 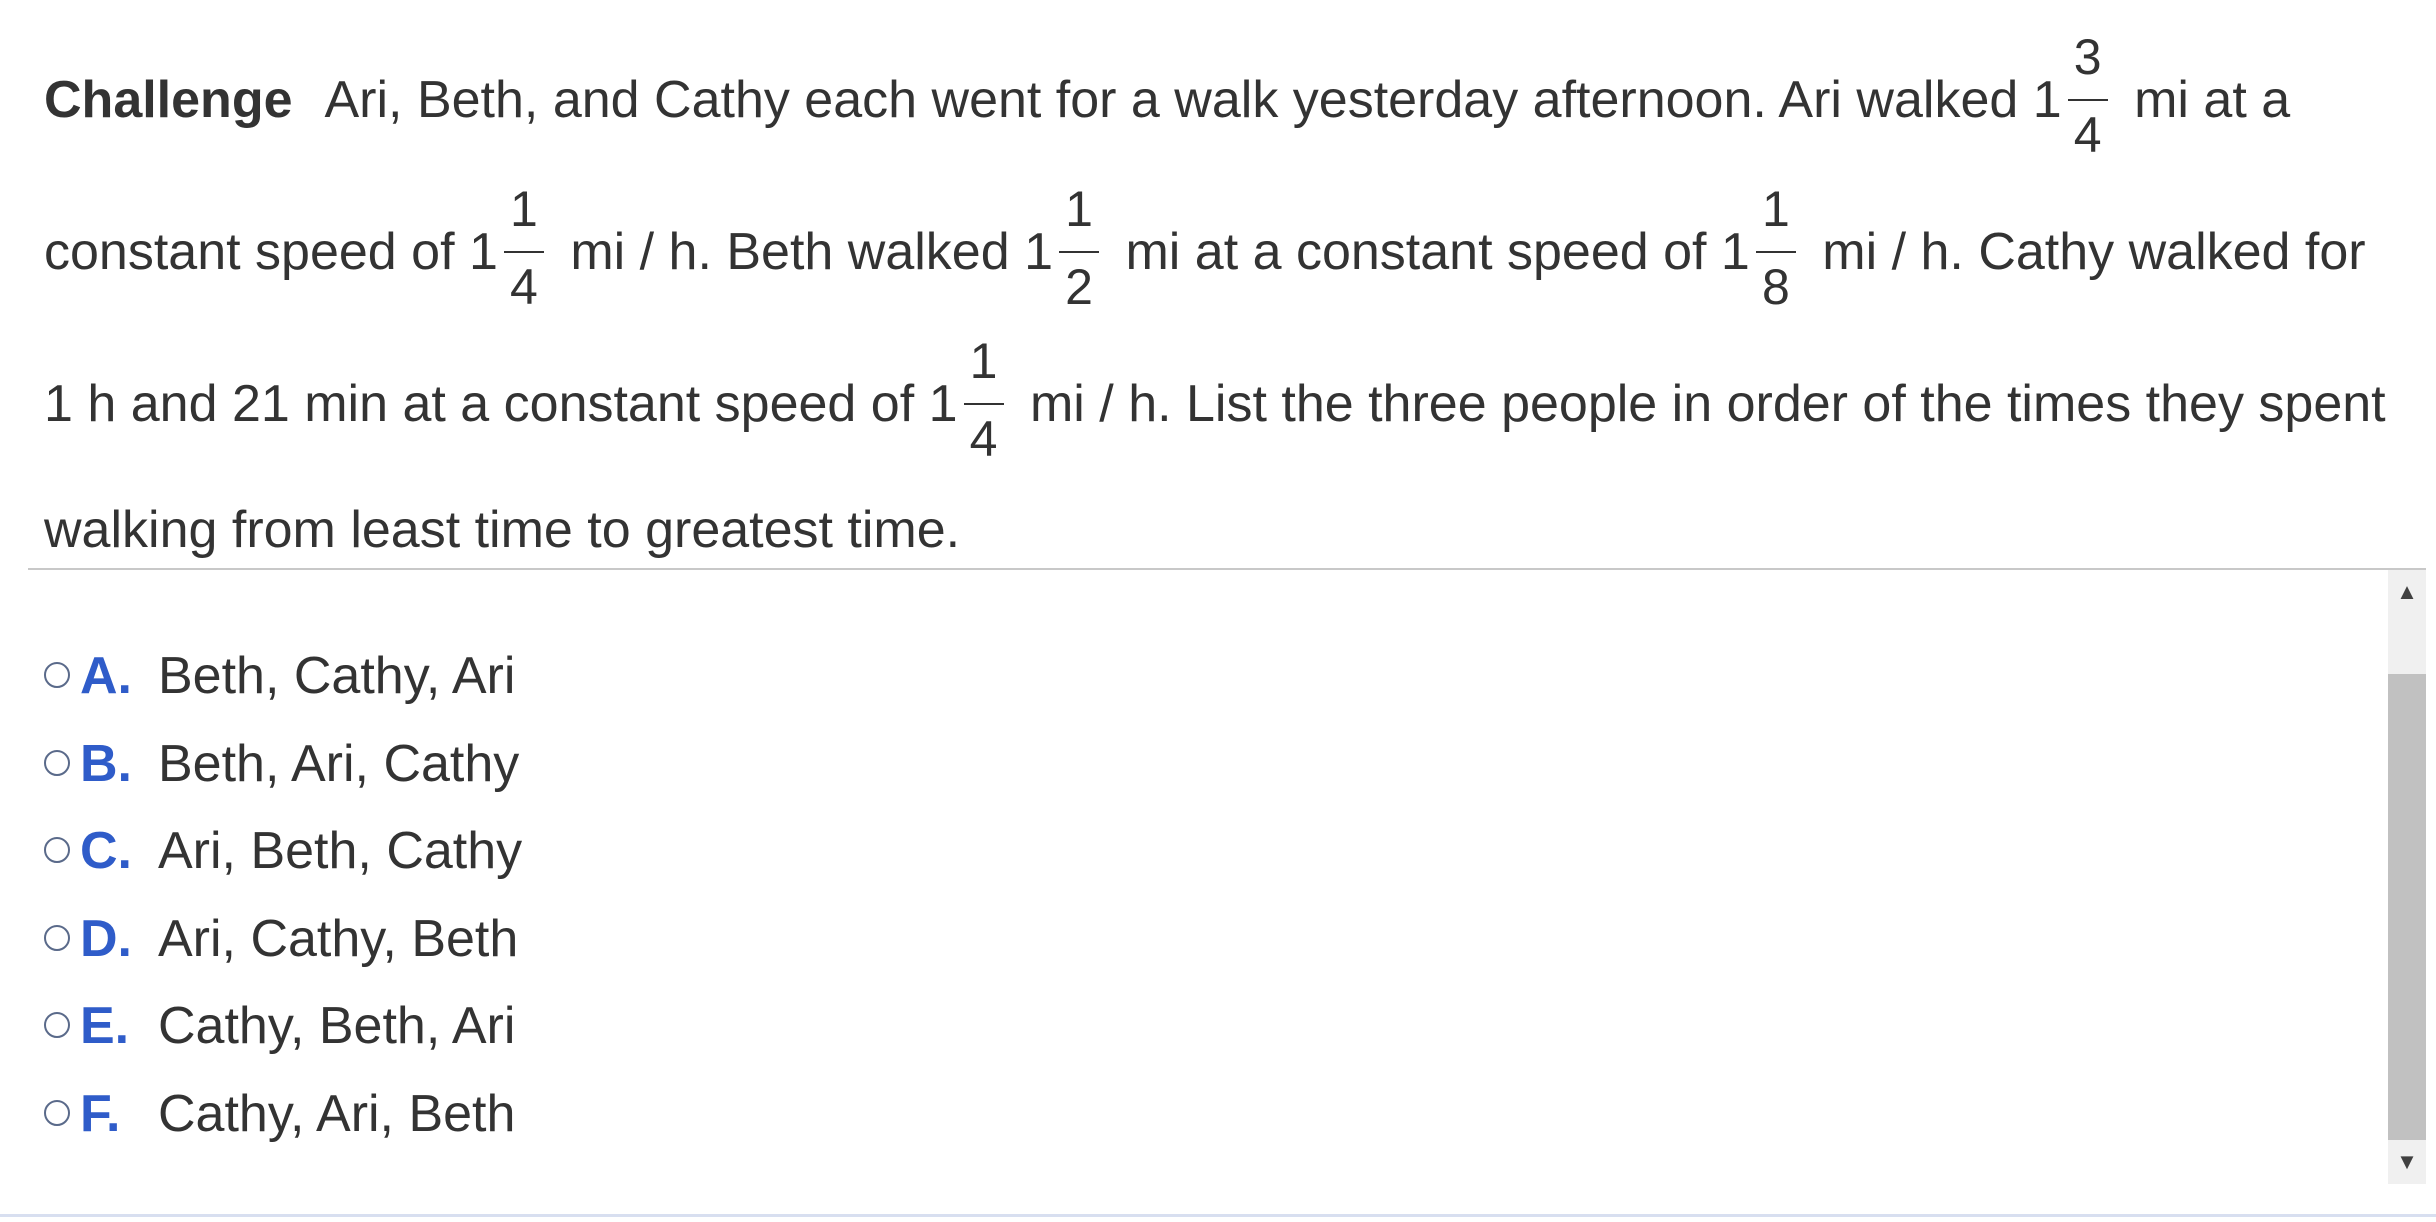 What do you see at coordinates (1218, 1215) in the screenshot?
I see `bottom-border` at bounding box center [1218, 1215].